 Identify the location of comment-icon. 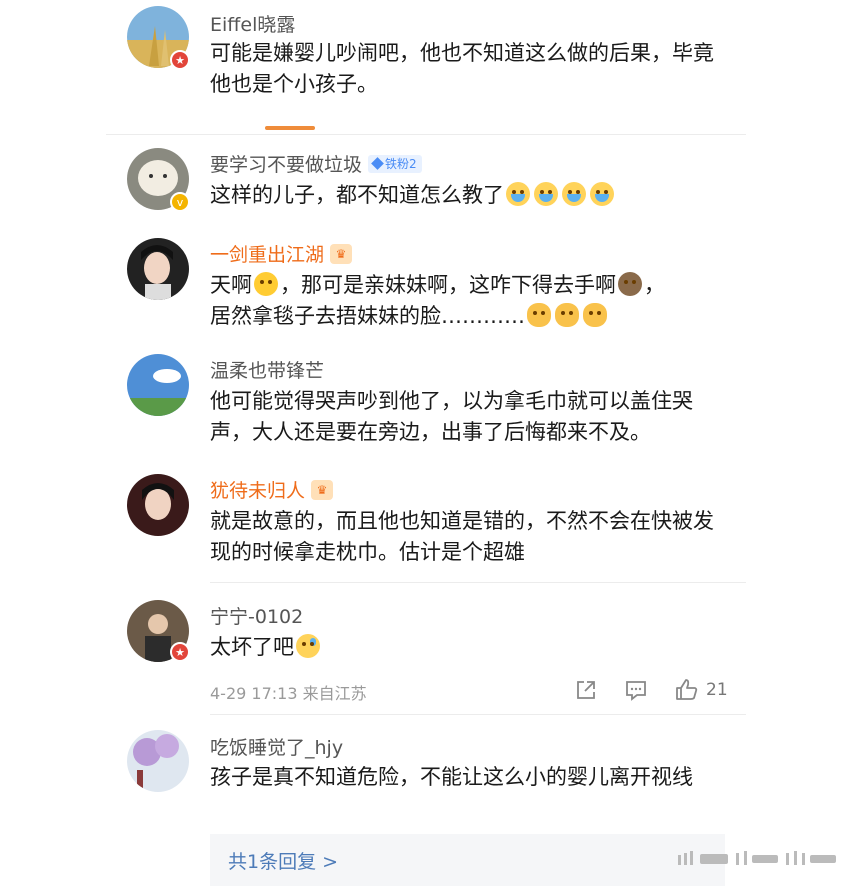
(636, 690).